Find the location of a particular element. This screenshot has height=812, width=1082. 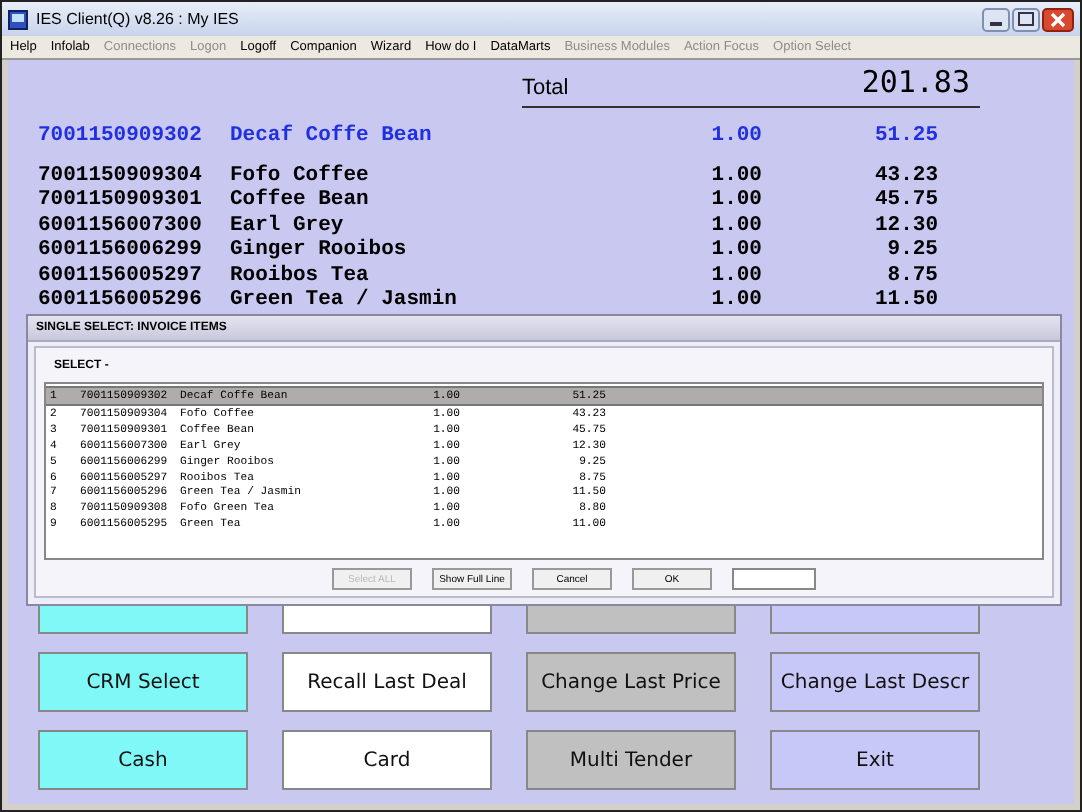

total-value: 201.83 is located at coordinates (915, 82).